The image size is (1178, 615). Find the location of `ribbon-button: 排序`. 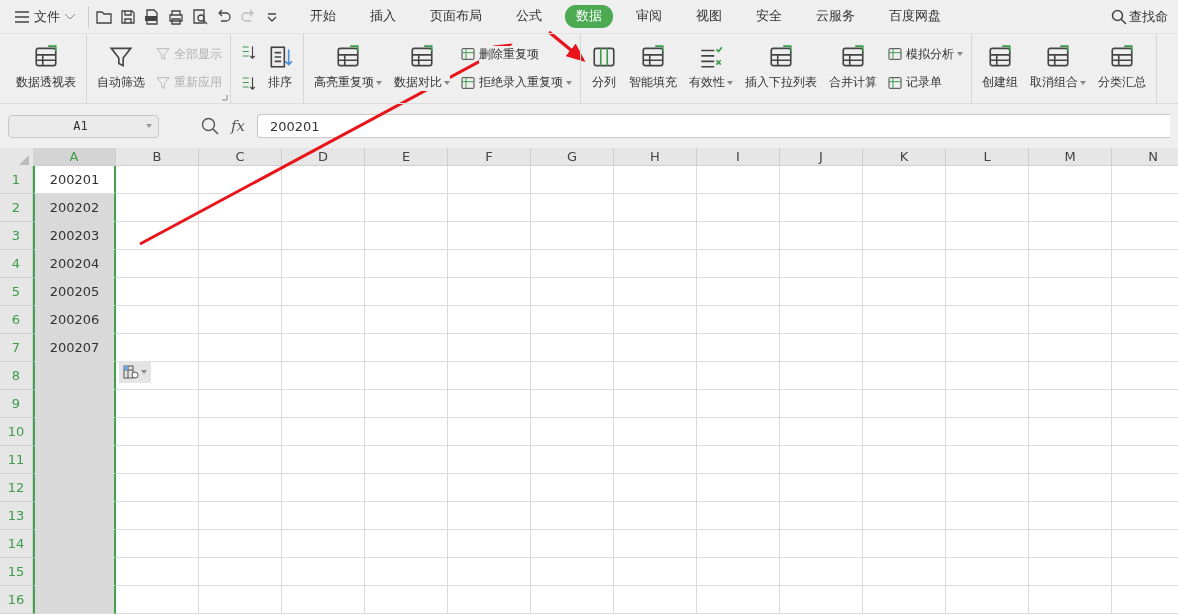

ribbon-button: 排序 is located at coordinates (280, 68).